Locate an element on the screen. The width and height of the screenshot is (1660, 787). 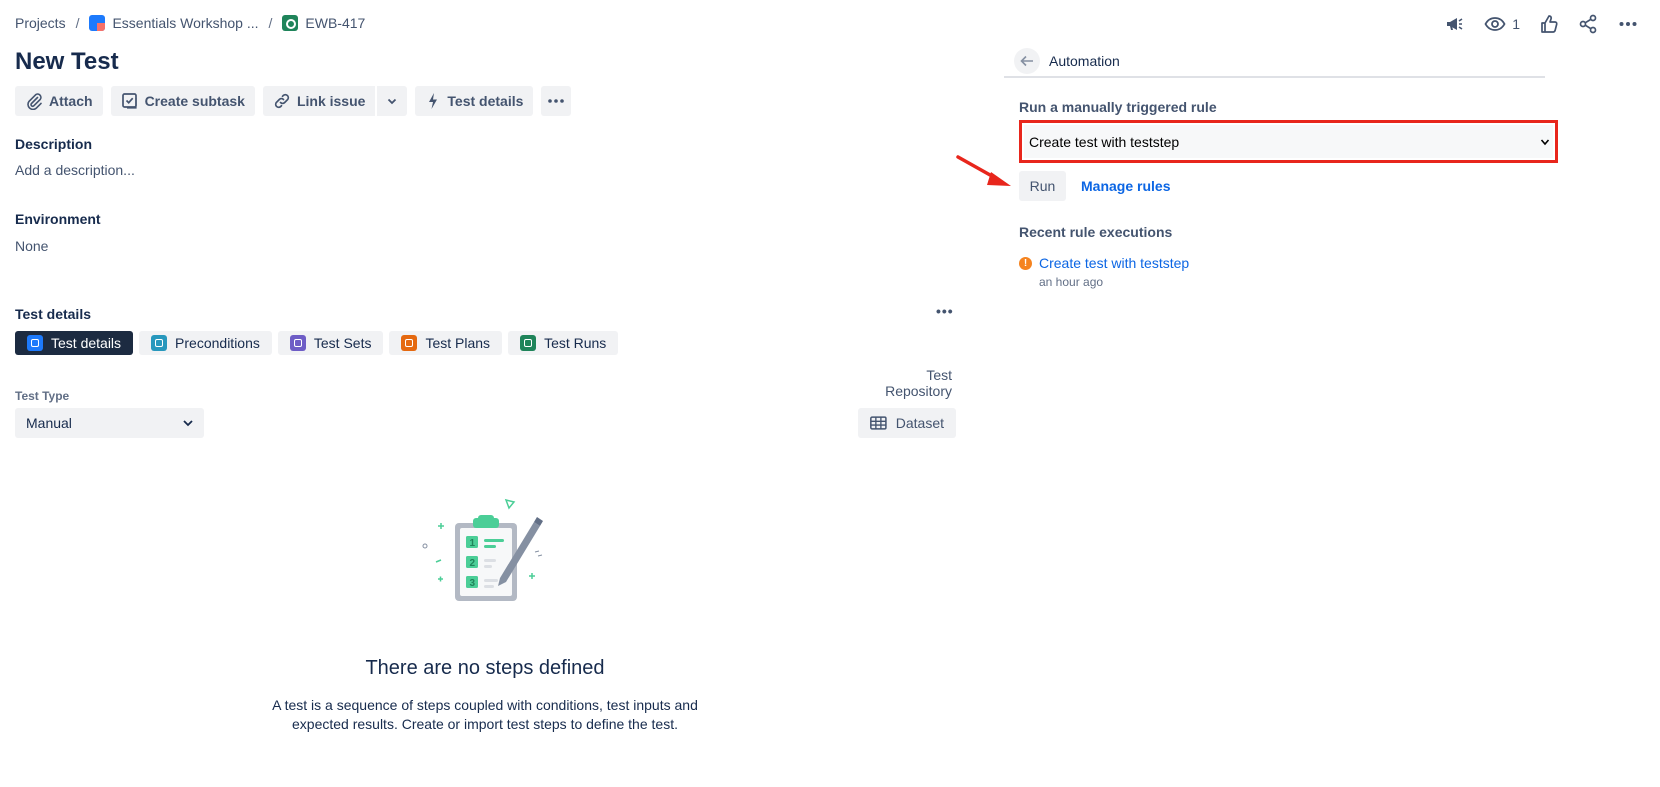
tab-test-runs: Test Runs is located at coordinates (563, 343).